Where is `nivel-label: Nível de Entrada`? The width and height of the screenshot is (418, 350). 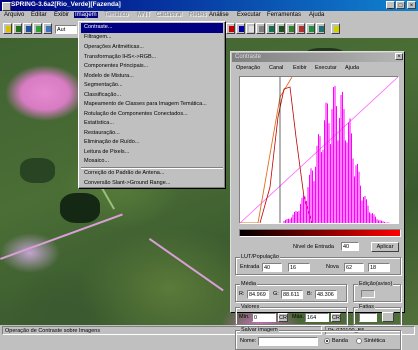 nivel-label: Nível de Entrada is located at coordinates (313, 247).